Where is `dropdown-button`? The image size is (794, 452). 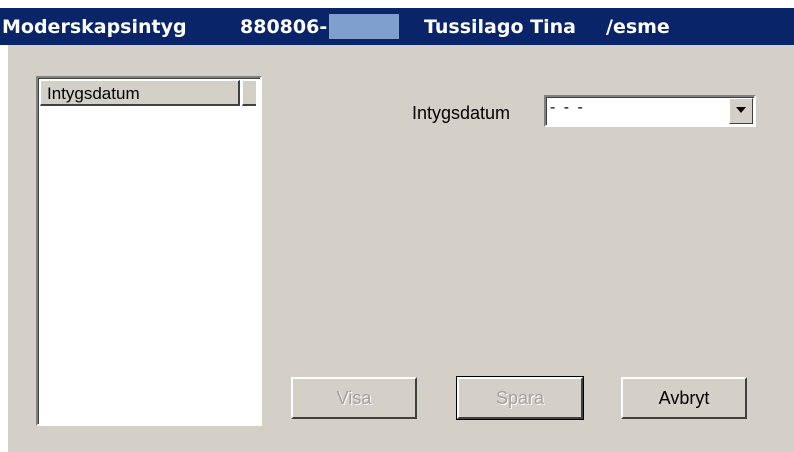 dropdown-button is located at coordinates (741, 111).